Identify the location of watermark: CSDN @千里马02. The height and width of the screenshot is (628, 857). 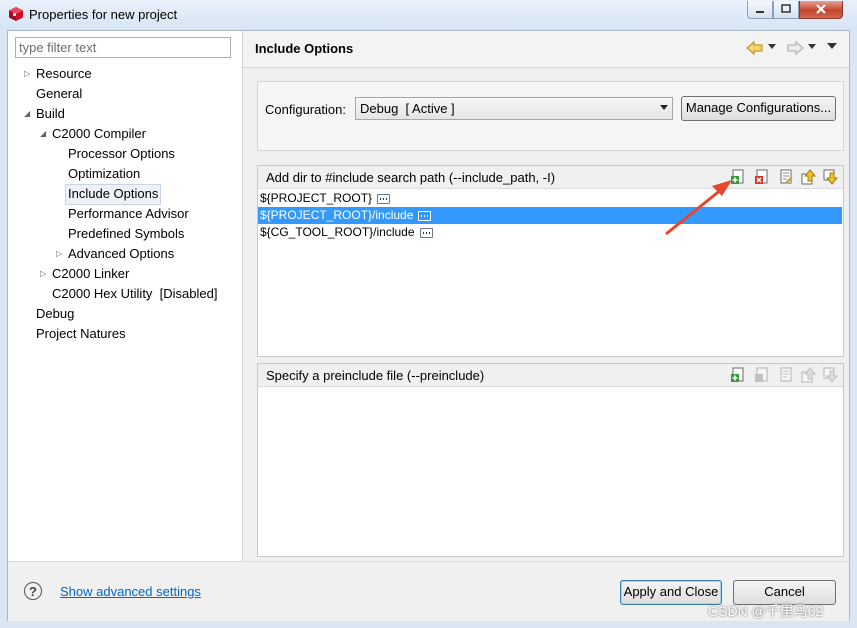
(766, 611).